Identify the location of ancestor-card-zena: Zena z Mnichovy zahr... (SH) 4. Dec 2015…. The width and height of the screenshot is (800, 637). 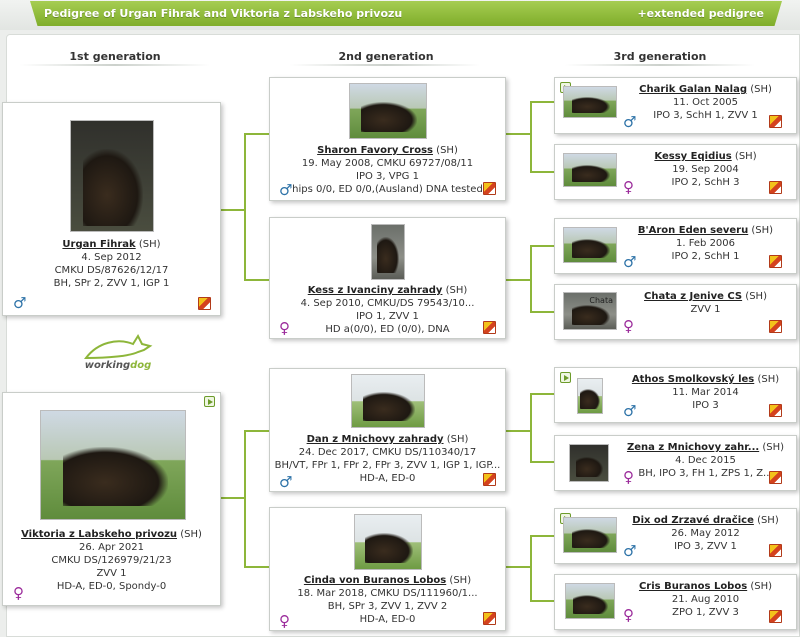
(675, 463).